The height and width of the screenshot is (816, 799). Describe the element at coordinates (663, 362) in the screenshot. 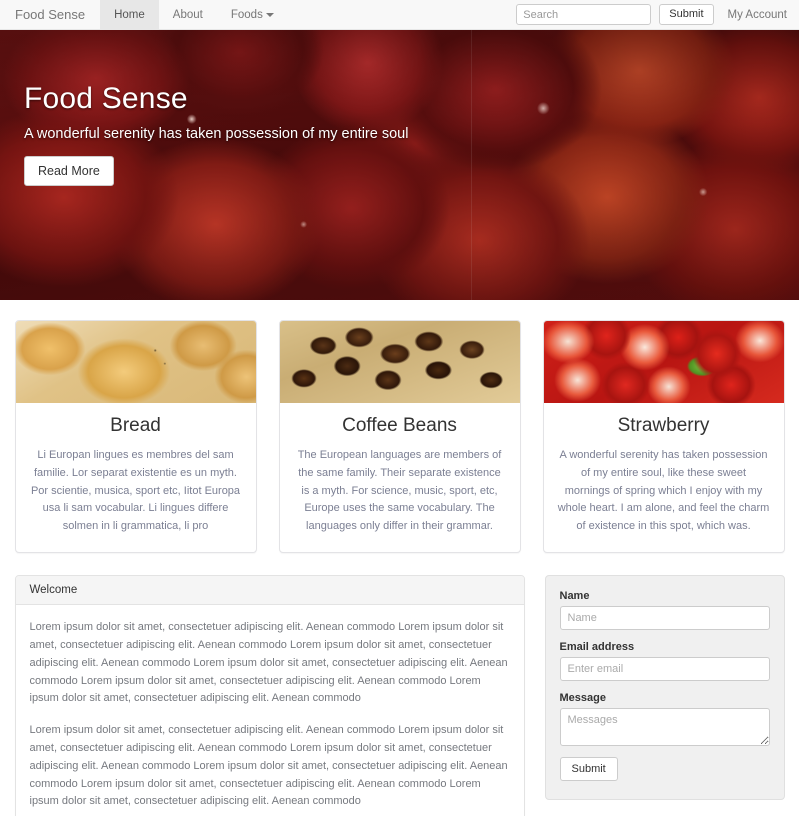

I see `strawberry-photo-image` at that location.